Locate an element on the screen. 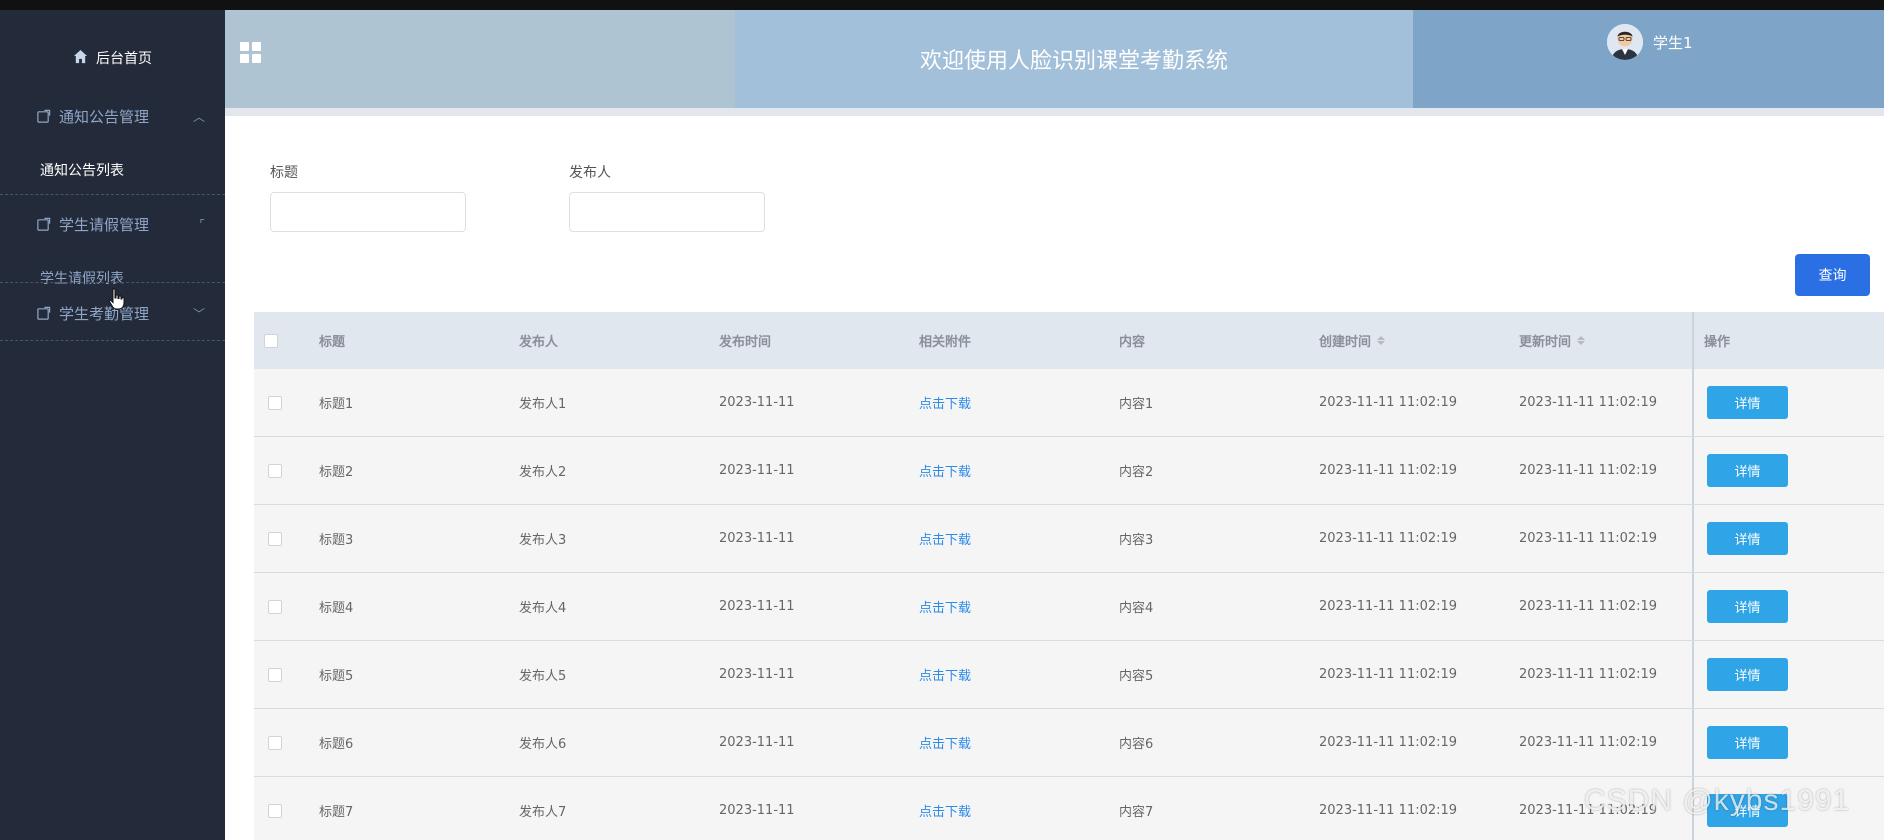  chevron-up-icon: ︿ is located at coordinates (198, 116).